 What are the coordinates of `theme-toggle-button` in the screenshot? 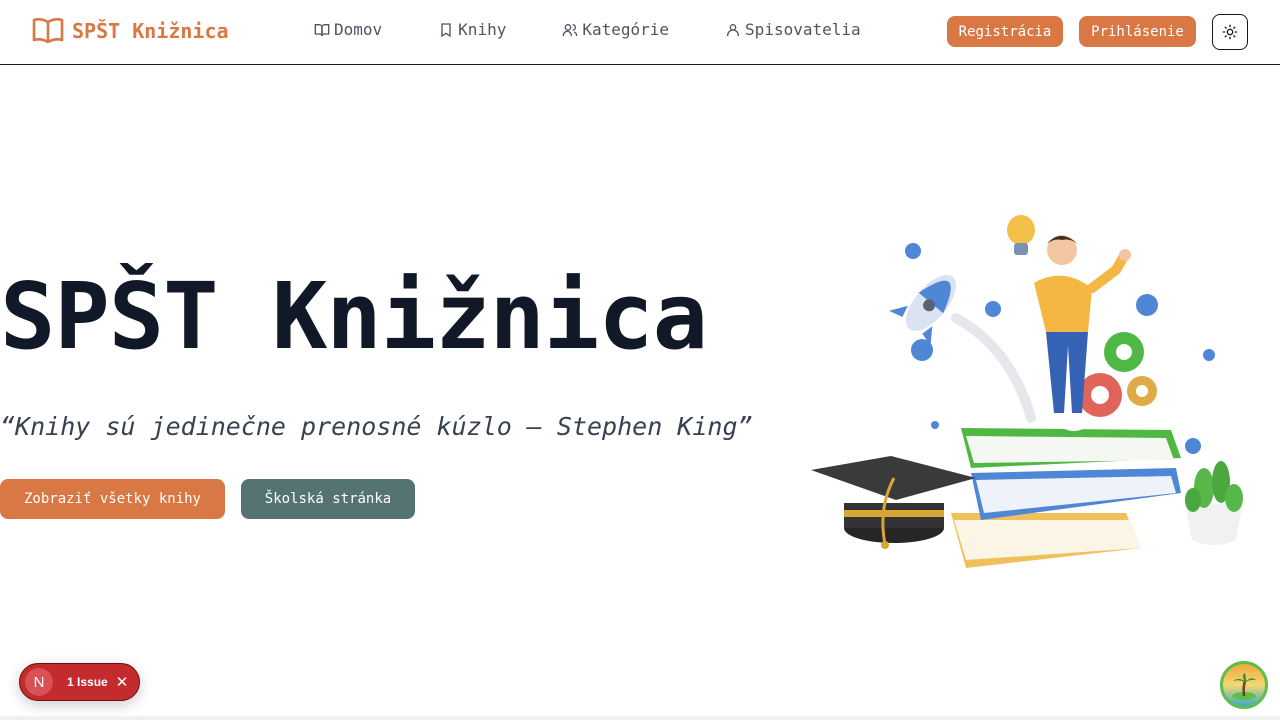 It's located at (1230, 32).